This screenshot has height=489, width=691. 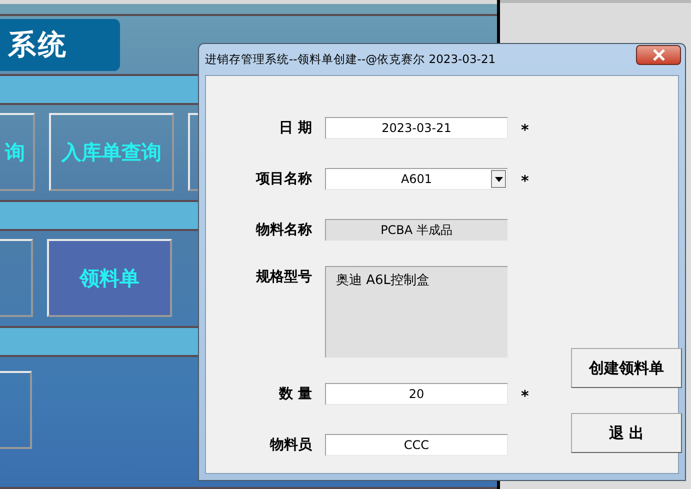 What do you see at coordinates (416, 128) in the screenshot?
I see `input-field: 2023-03-21` at bounding box center [416, 128].